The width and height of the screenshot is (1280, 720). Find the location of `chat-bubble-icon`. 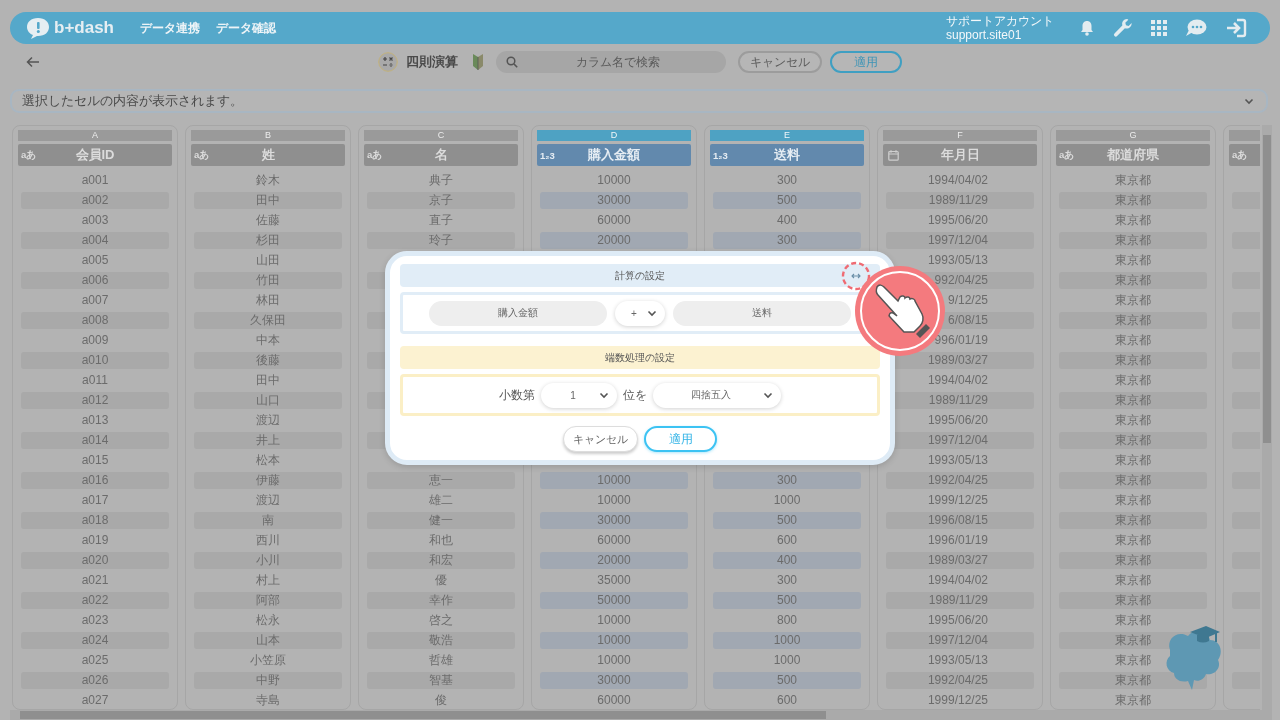

chat-bubble-icon is located at coordinates (1196, 28).